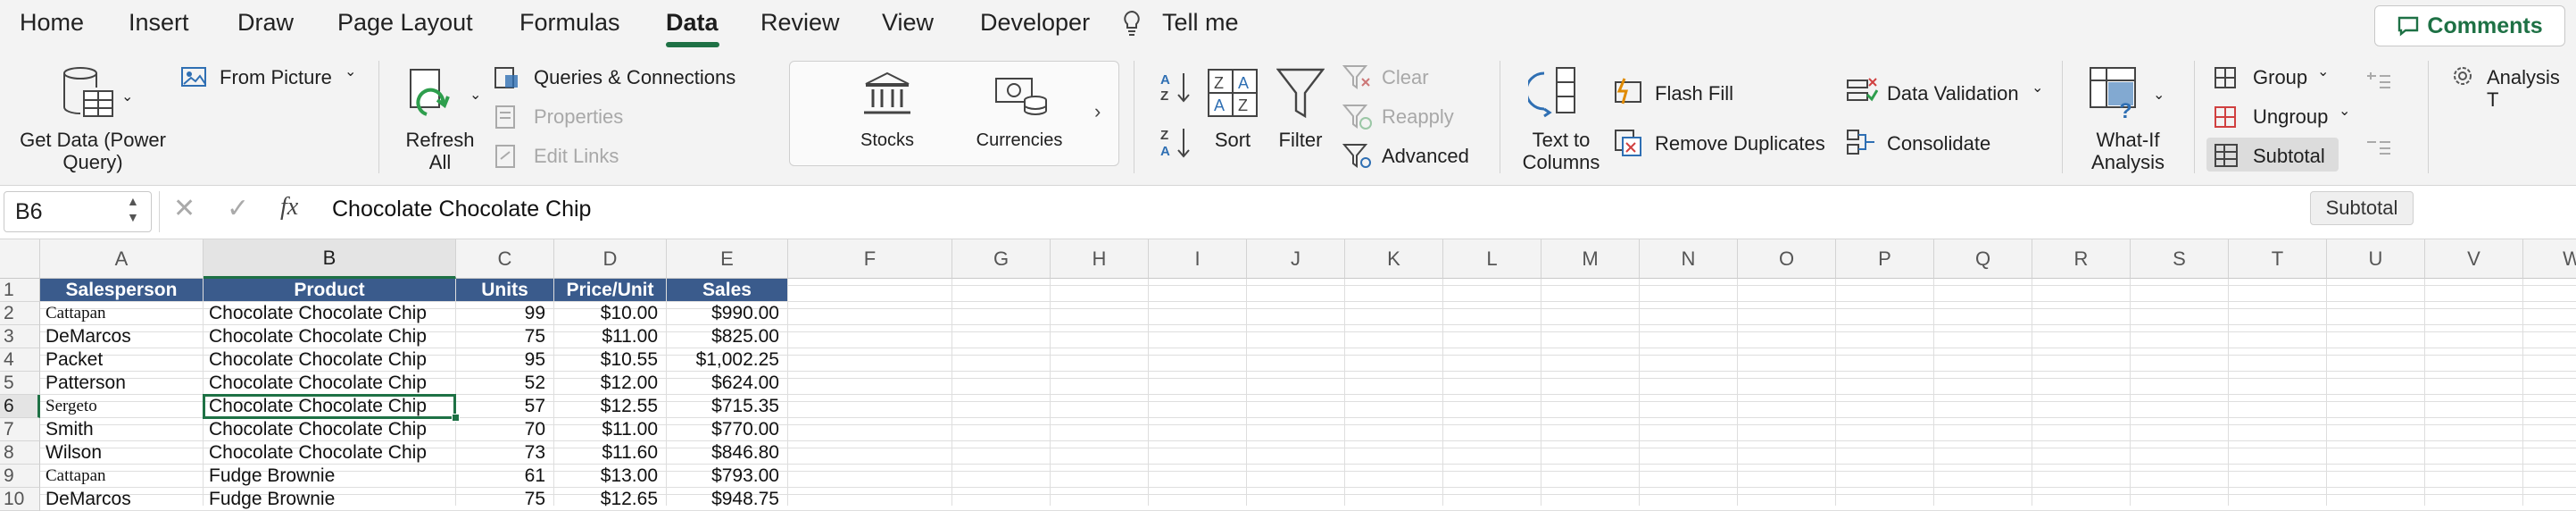  What do you see at coordinates (727, 290) in the screenshot?
I see `header-cell: Sales` at bounding box center [727, 290].